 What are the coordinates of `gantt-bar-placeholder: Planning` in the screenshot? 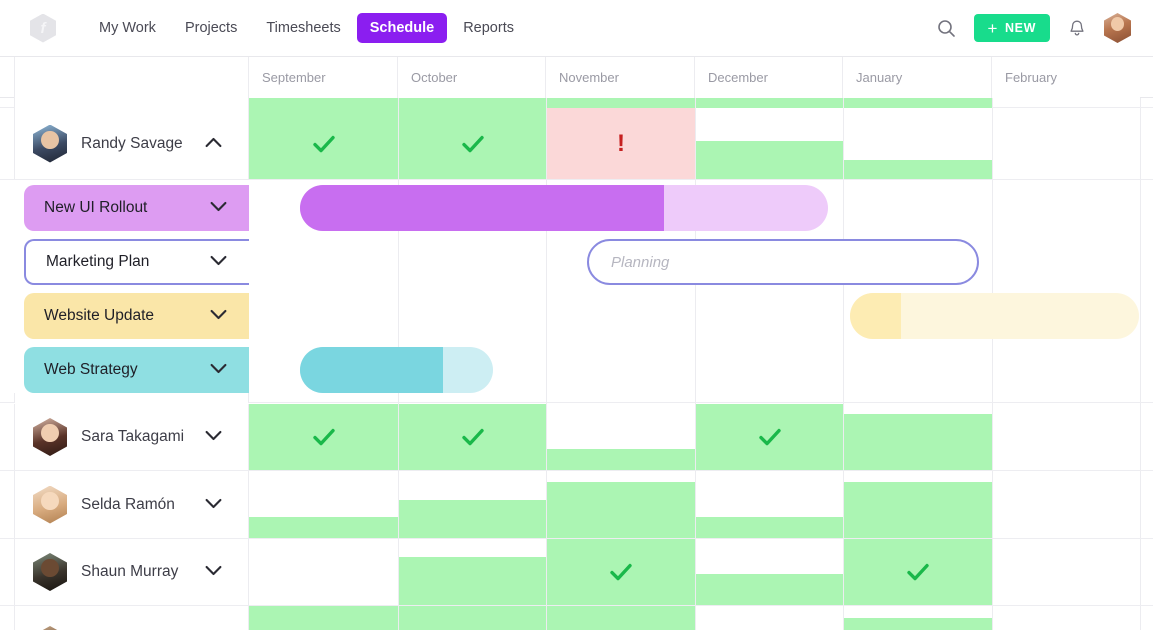 It's located at (640, 262).